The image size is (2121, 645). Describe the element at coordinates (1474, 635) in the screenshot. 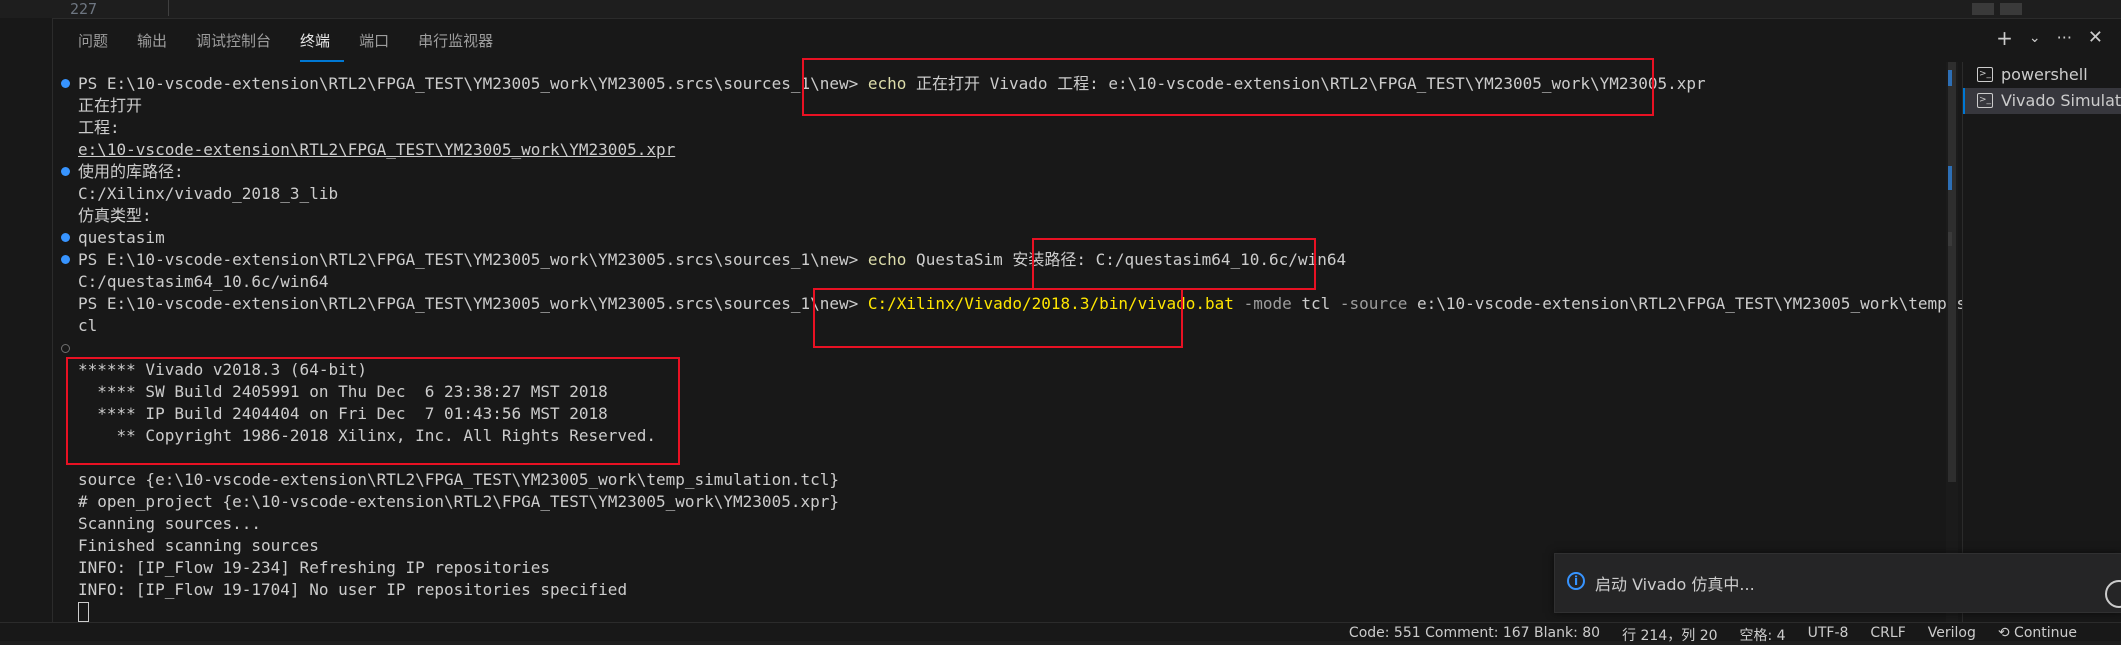

I see `status-code-count: Code: 551 Comment: 167 Blank: 80` at that location.